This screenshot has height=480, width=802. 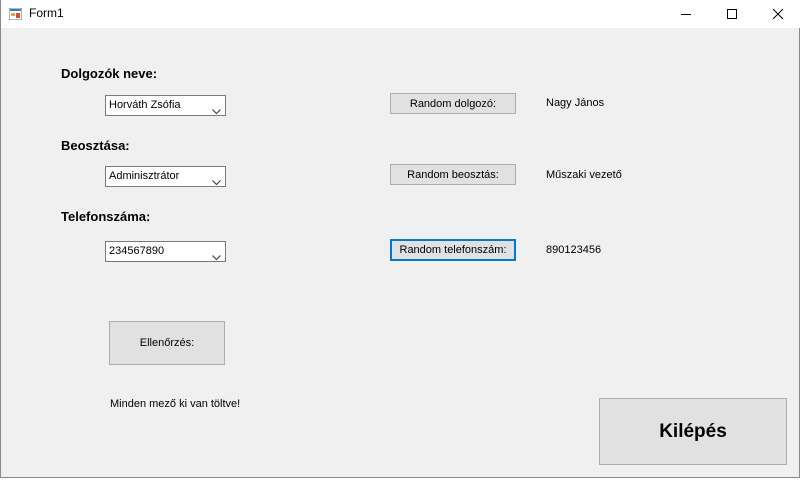 What do you see at coordinates (584, 175) in the screenshot?
I see `random-position-result: Műszaki vezető` at bounding box center [584, 175].